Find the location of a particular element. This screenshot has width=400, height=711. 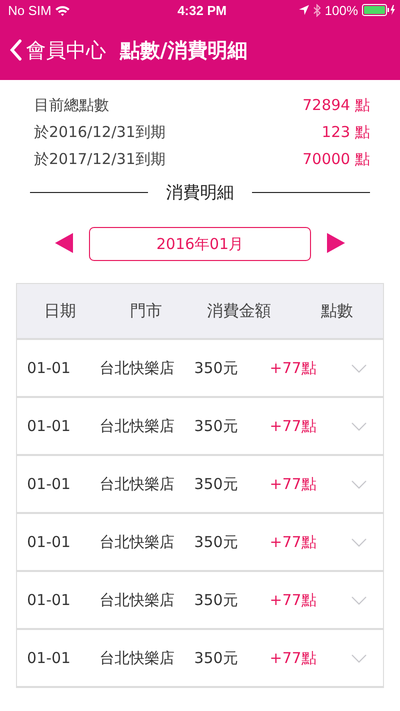

summary-label: 於2016/12/31到期 is located at coordinates (100, 132).